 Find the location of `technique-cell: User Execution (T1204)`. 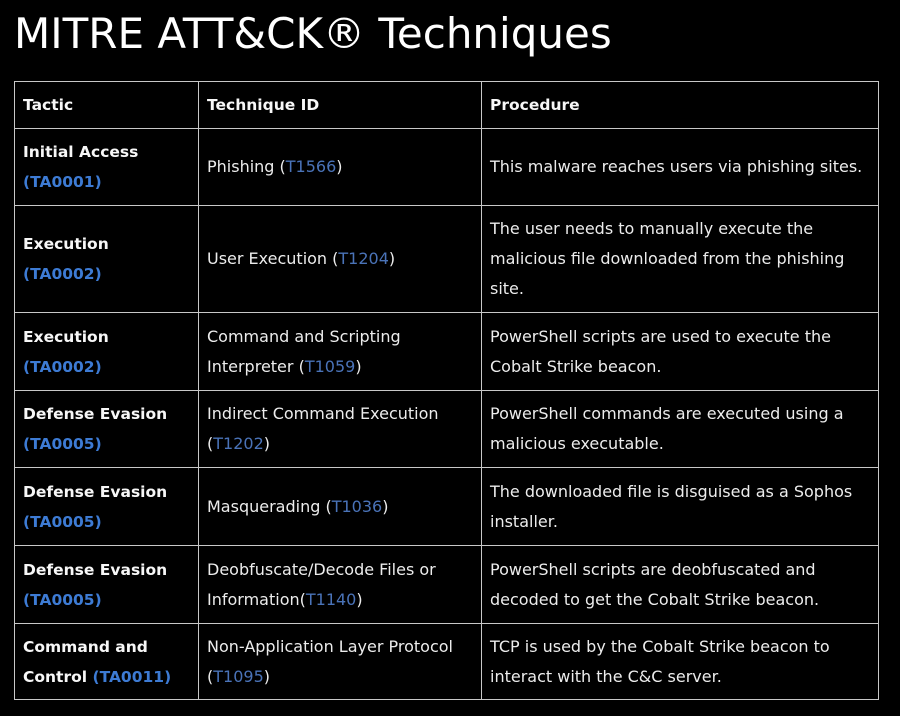

technique-cell: User Execution (T1204) is located at coordinates (340, 259).